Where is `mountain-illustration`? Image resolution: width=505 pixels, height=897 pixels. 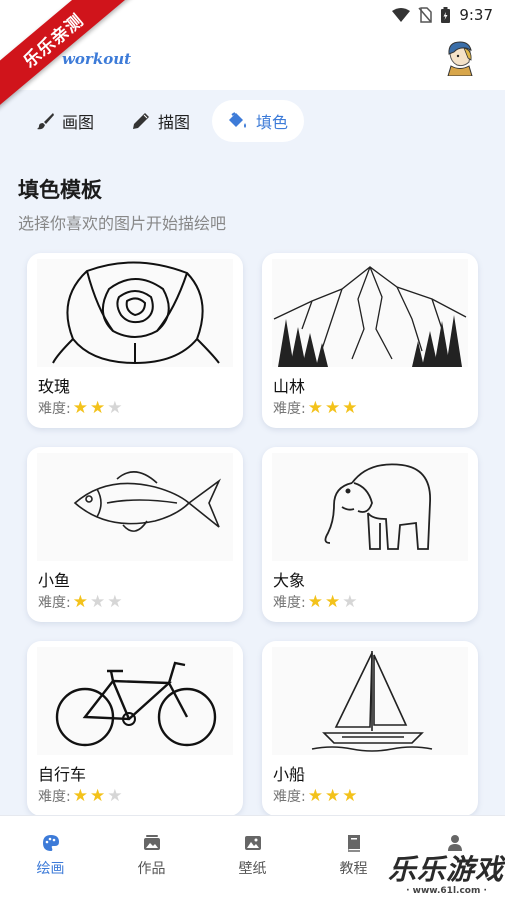 mountain-illustration is located at coordinates (370, 313).